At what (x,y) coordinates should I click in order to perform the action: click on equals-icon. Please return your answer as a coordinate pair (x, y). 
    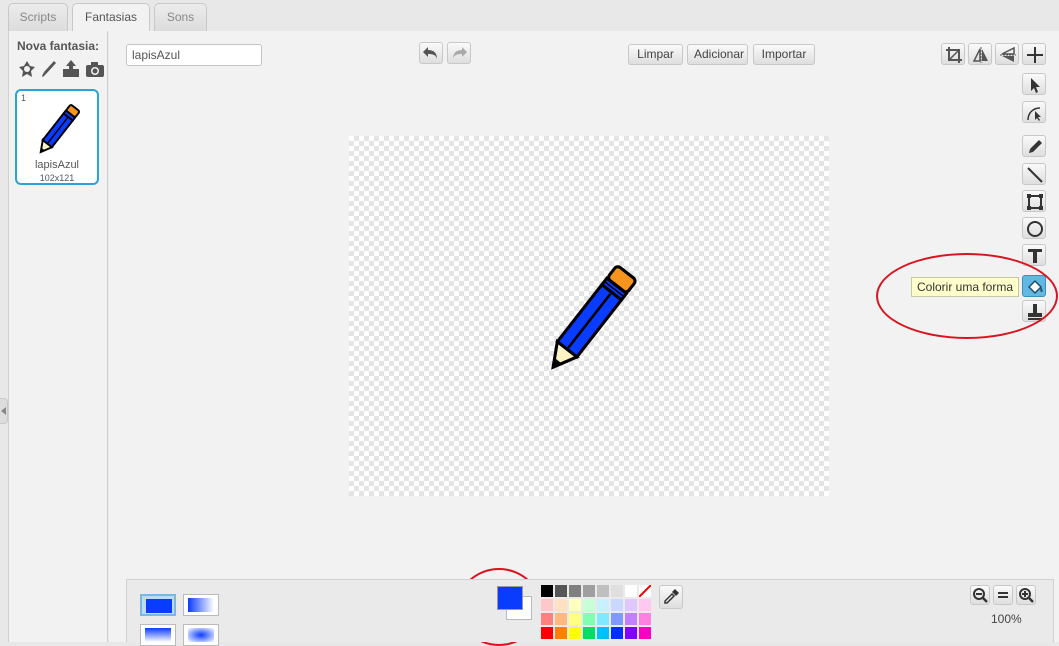
    Looking at the image, I should click on (1003, 595).